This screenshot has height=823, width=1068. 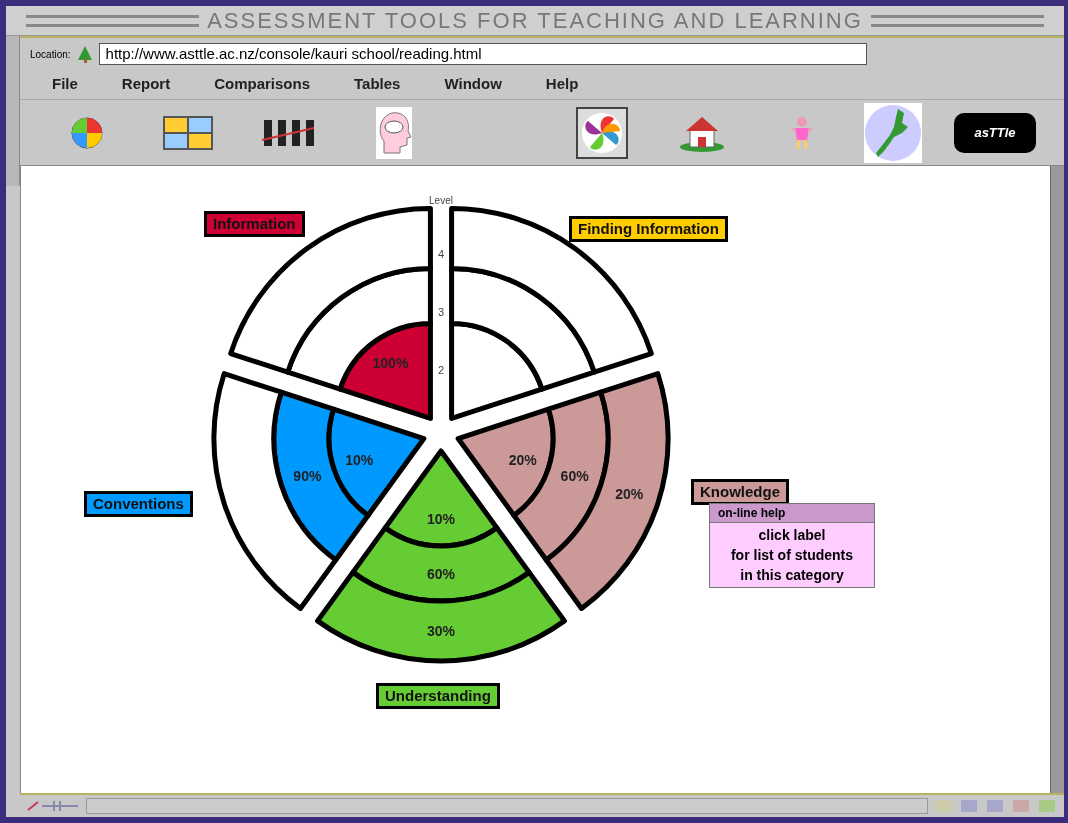 I want to click on axis-title: Level, so click(x=441, y=200).